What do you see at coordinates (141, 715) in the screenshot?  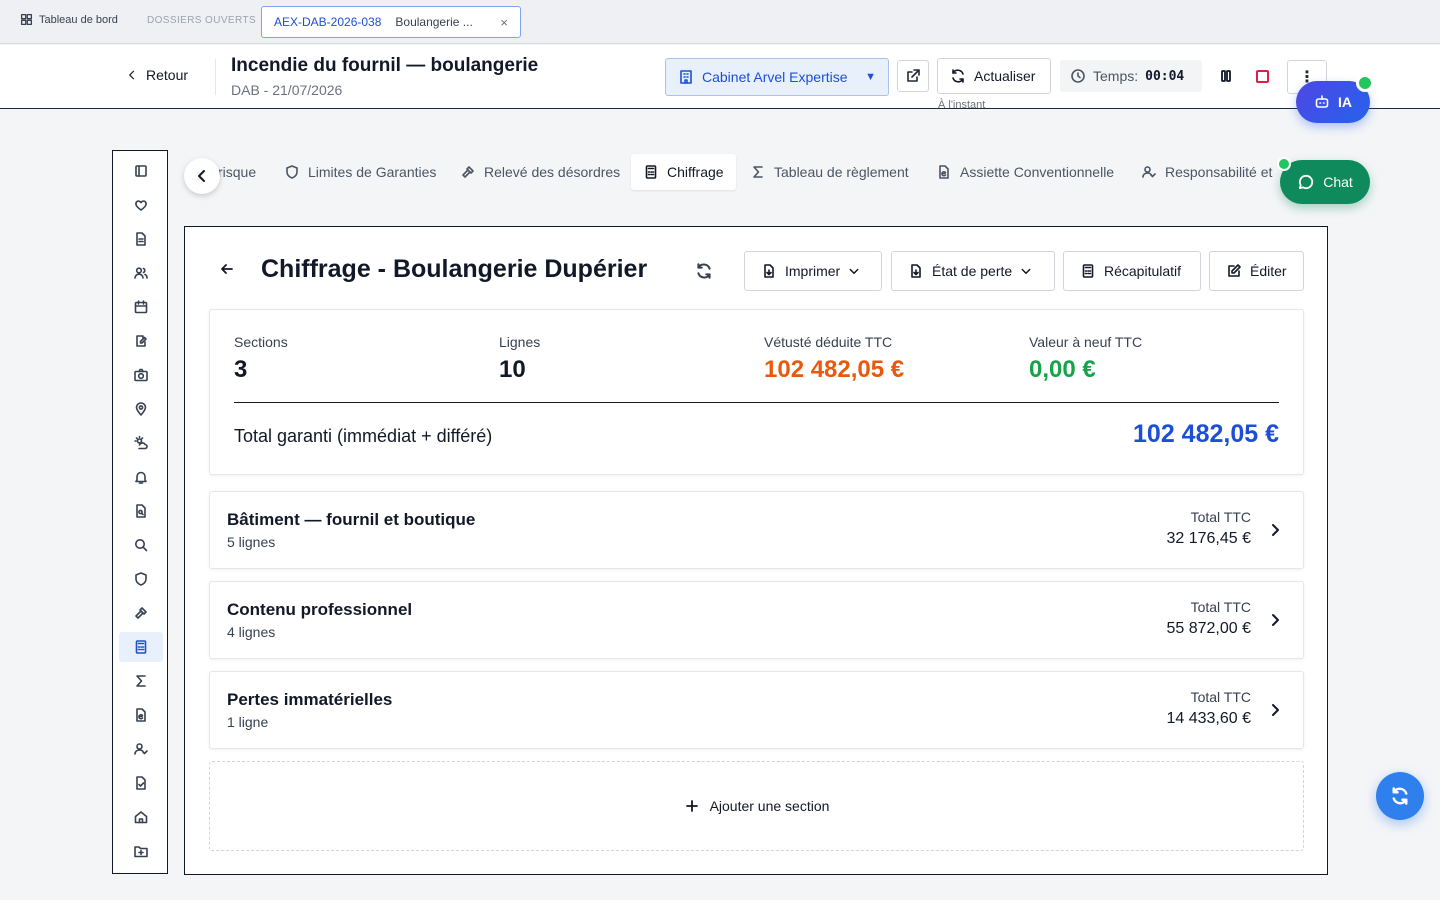 I see `rail-item-file-euro` at bounding box center [141, 715].